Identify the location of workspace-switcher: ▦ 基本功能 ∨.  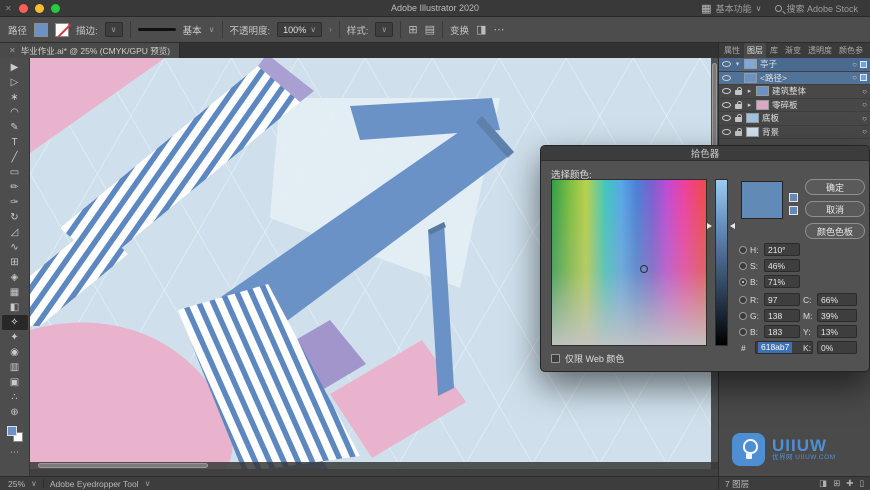
(731, 8).